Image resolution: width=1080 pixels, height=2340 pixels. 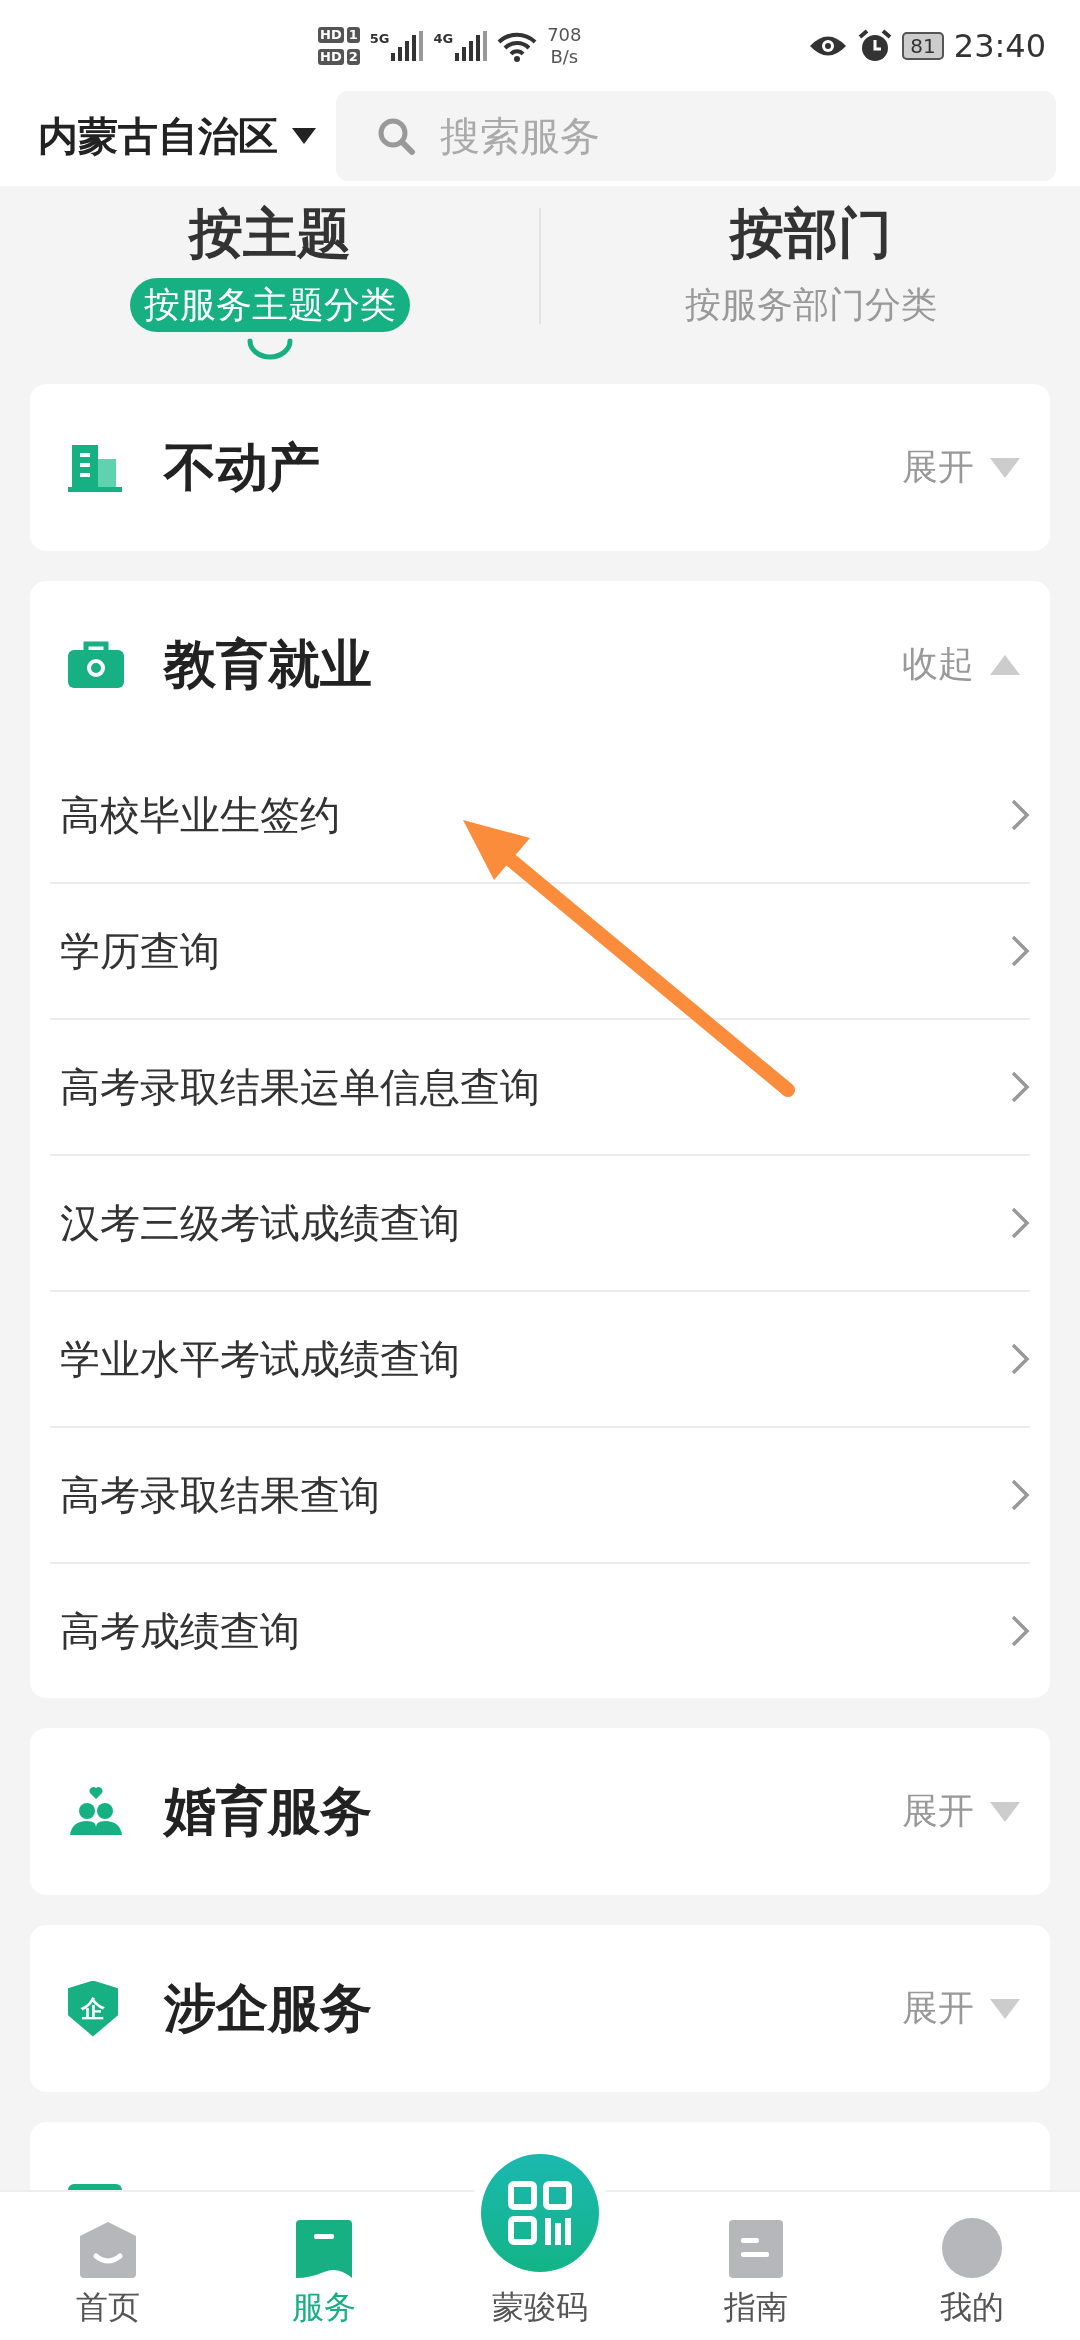 I want to click on section-title: 教育就业, so click(x=268, y=664).